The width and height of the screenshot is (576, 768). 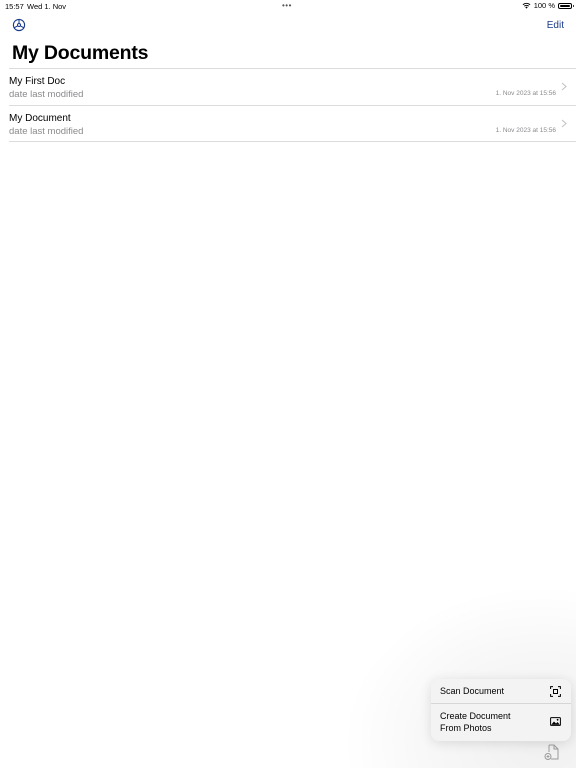 I want to click on scan-document-menu-item: Scan Document, so click(x=501, y=691).